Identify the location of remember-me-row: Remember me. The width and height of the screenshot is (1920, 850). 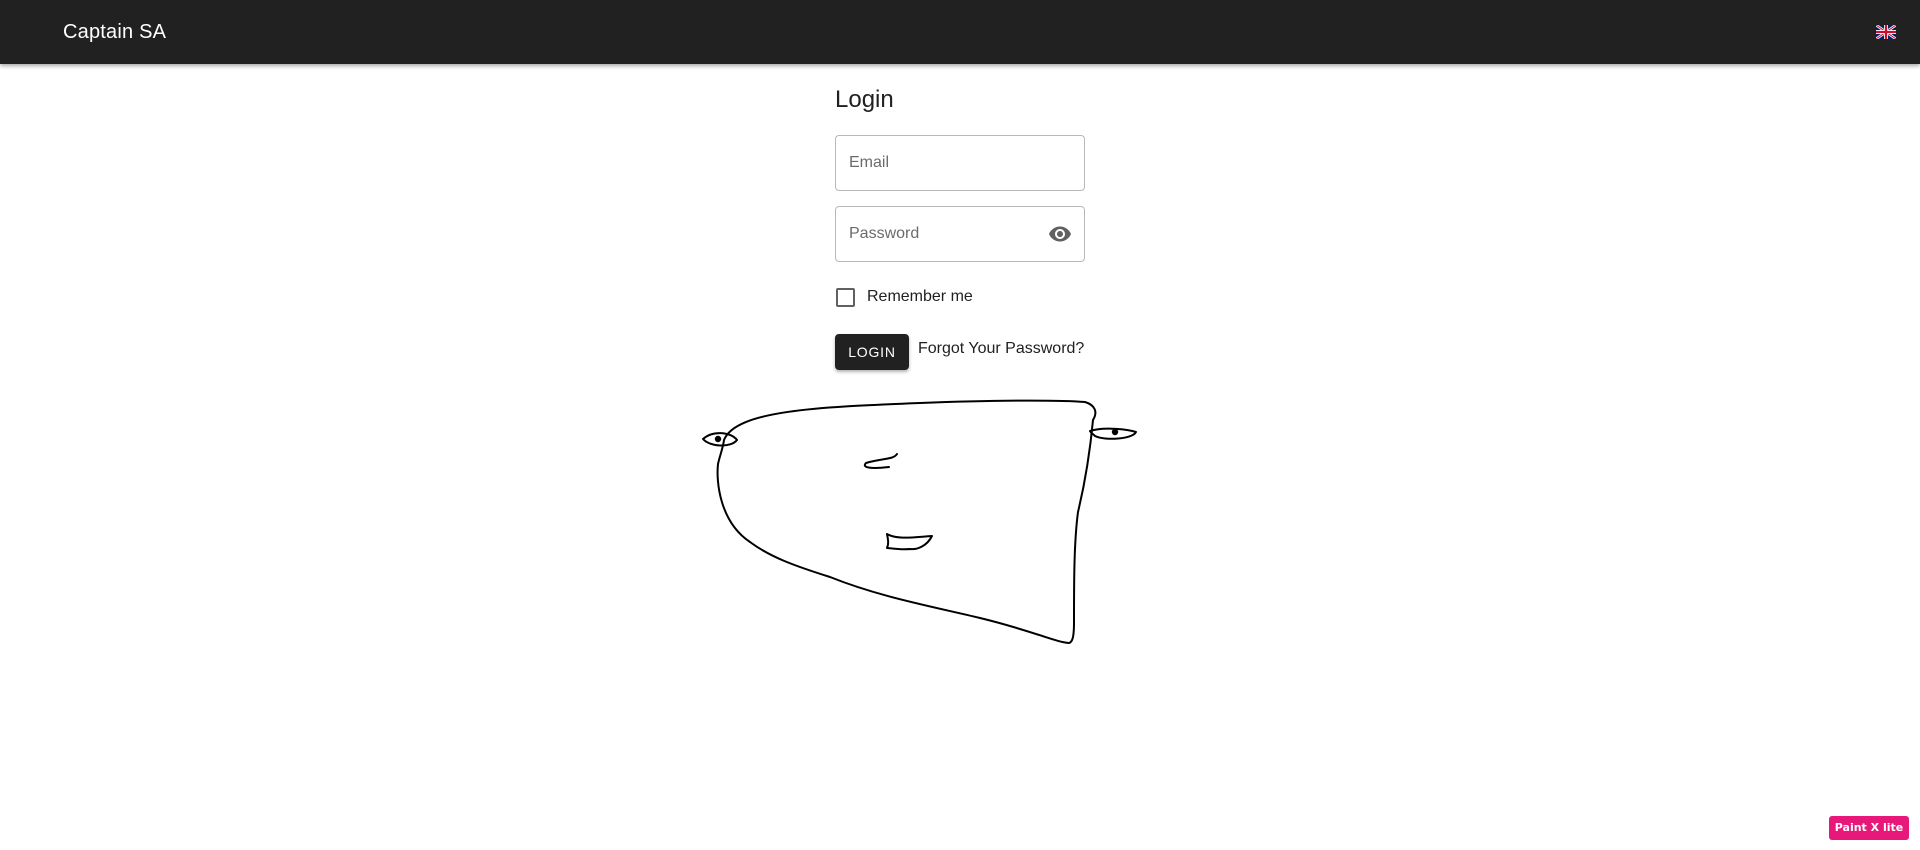
(904, 297).